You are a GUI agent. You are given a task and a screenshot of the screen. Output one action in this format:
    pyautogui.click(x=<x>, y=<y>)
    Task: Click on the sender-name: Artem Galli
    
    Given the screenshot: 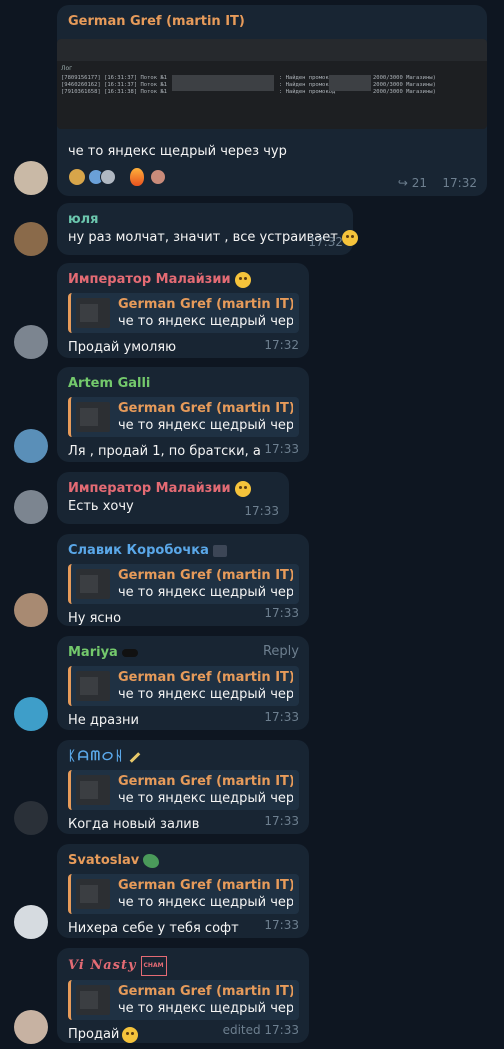 What is the action you would take?
    pyautogui.click(x=183, y=384)
    